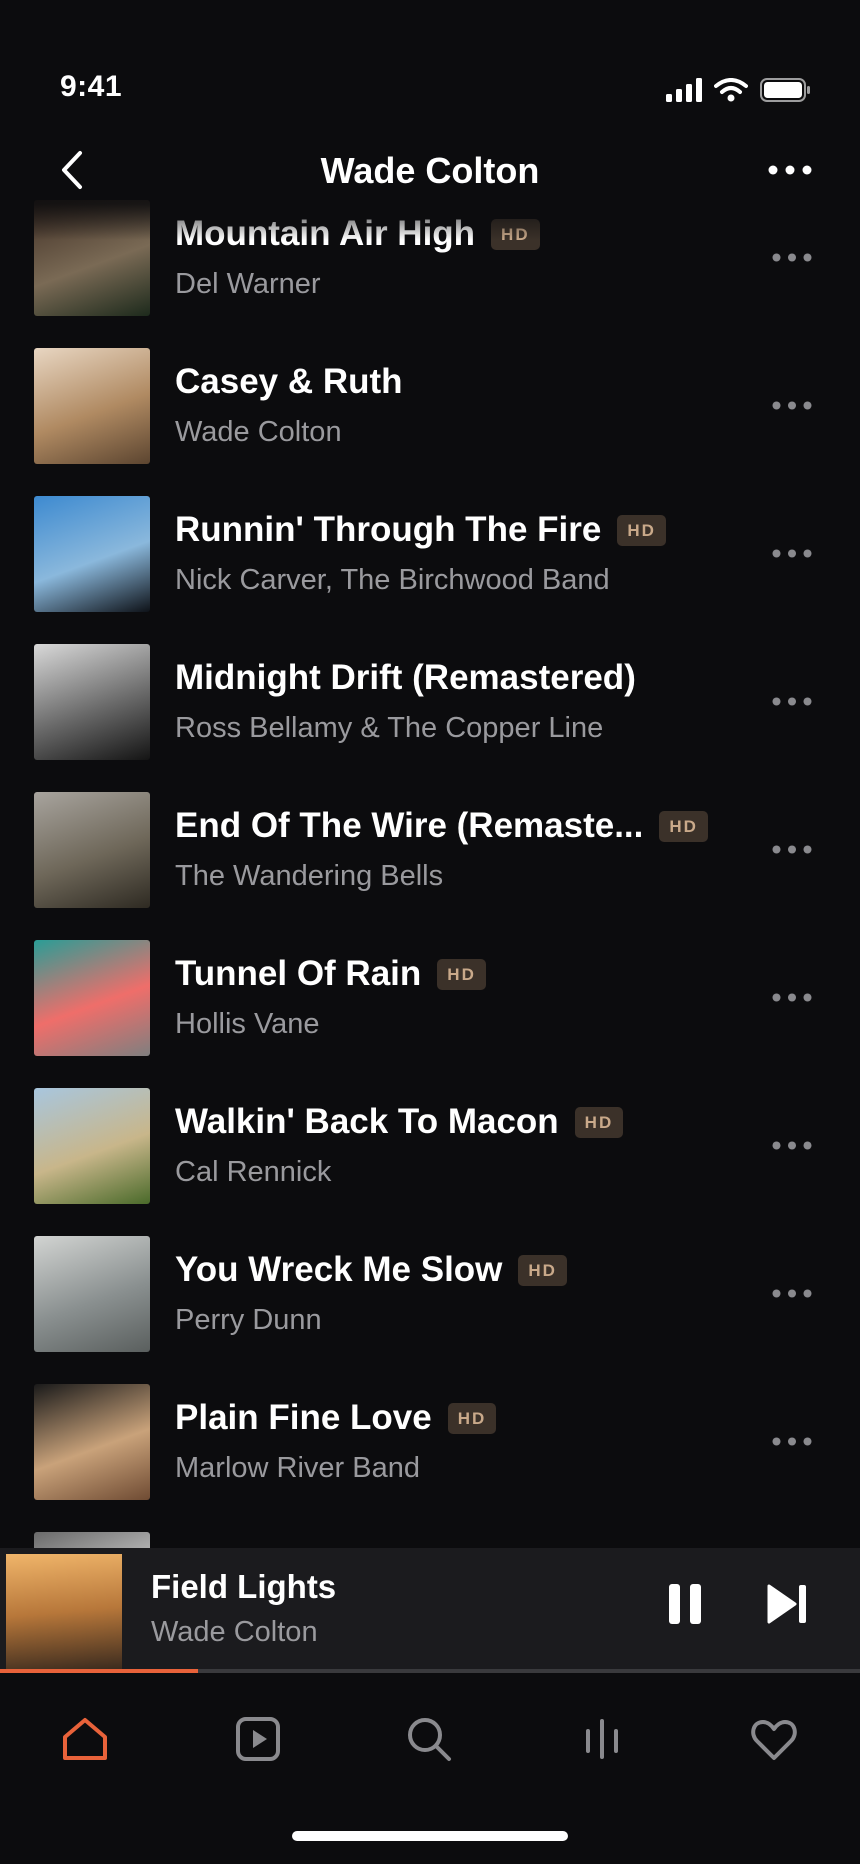 This screenshot has width=860, height=1864. What do you see at coordinates (309, 876) in the screenshot?
I see `track-artist: The Wandering Bells` at bounding box center [309, 876].